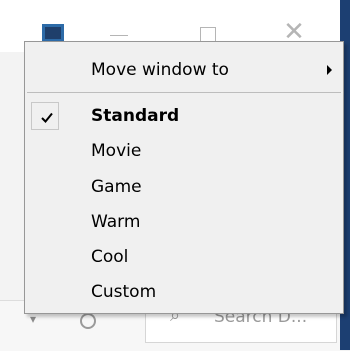  What do you see at coordinates (160, 70) in the screenshot?
I see `menu-item-label: Move window to` at bounding box center [160, 70].